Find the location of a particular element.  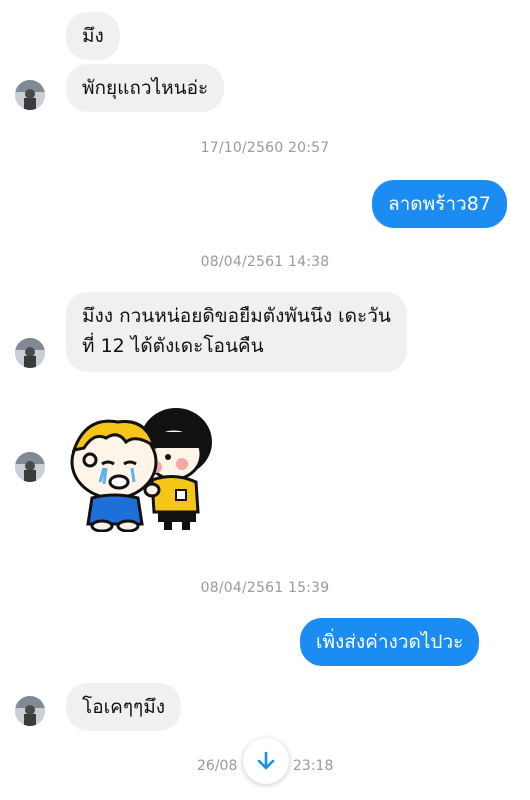

message-bubble: พักยุแถวไหนอ่ะ is located at coordinates (145, 88).